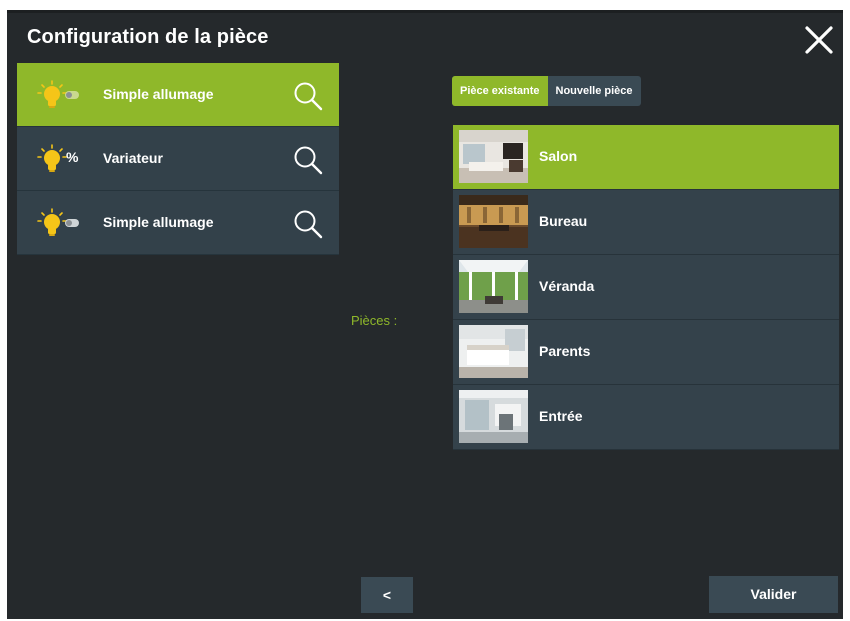 This screenshot has height=621, width=850. I want to click on percent-icon: %, so click(72, 157).